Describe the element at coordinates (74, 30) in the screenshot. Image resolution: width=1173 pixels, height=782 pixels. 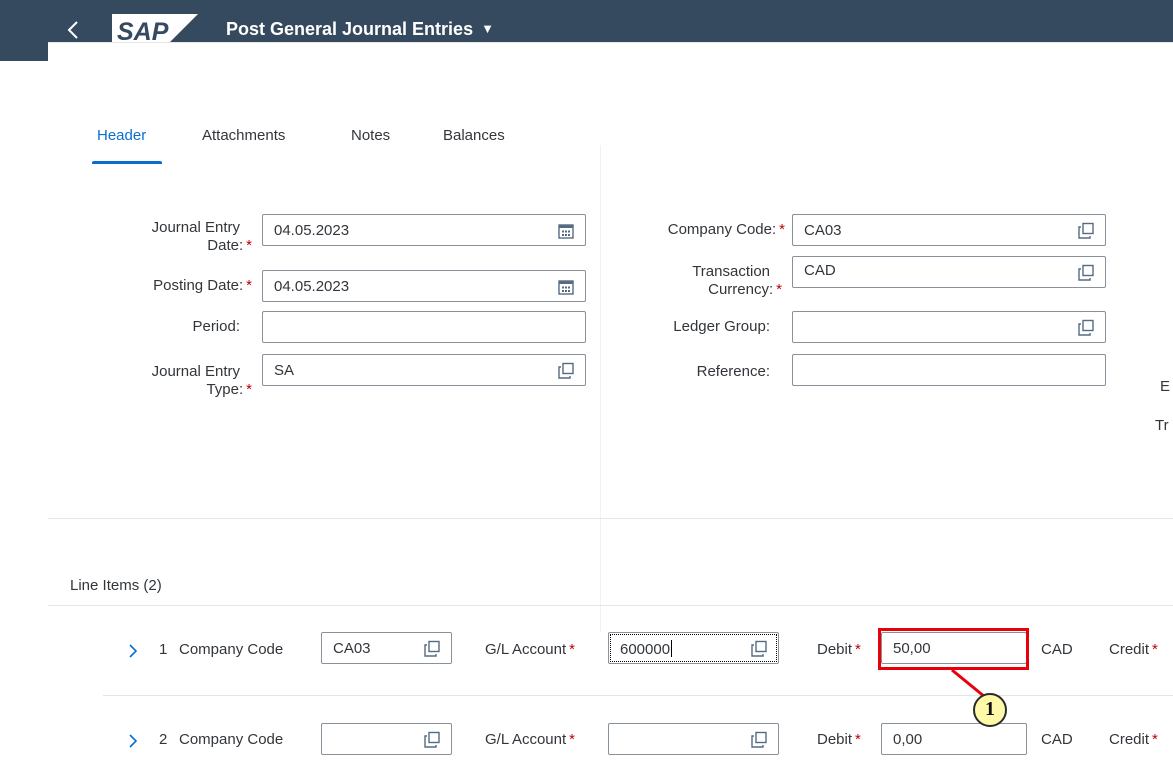
I see `back-icon` at that location.